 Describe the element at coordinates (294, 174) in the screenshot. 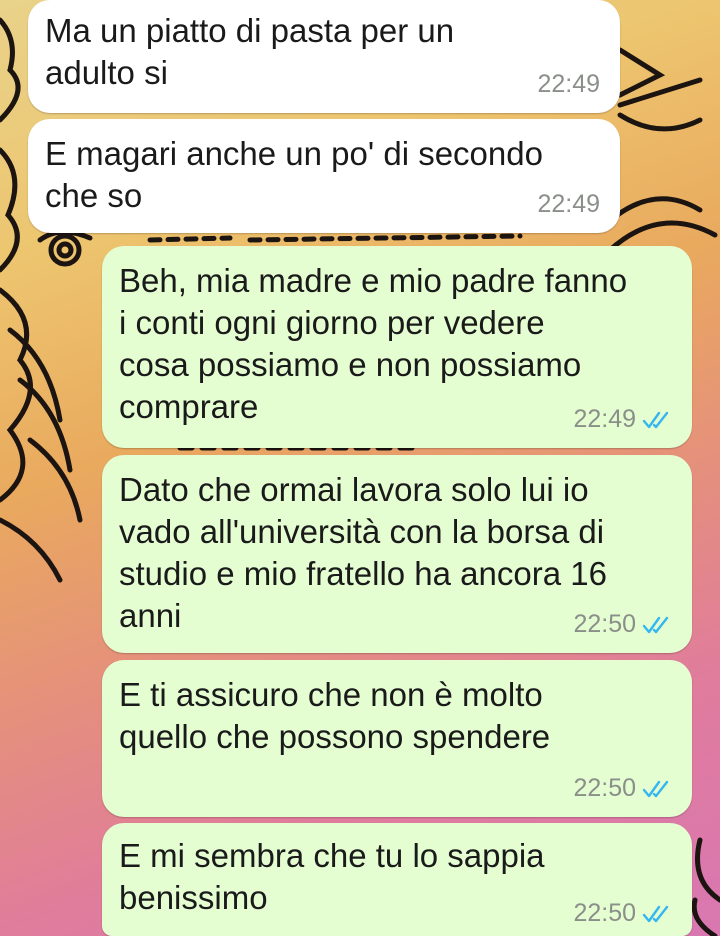

I see `message-text: E magari anche un po' di secondo che so` at that location.